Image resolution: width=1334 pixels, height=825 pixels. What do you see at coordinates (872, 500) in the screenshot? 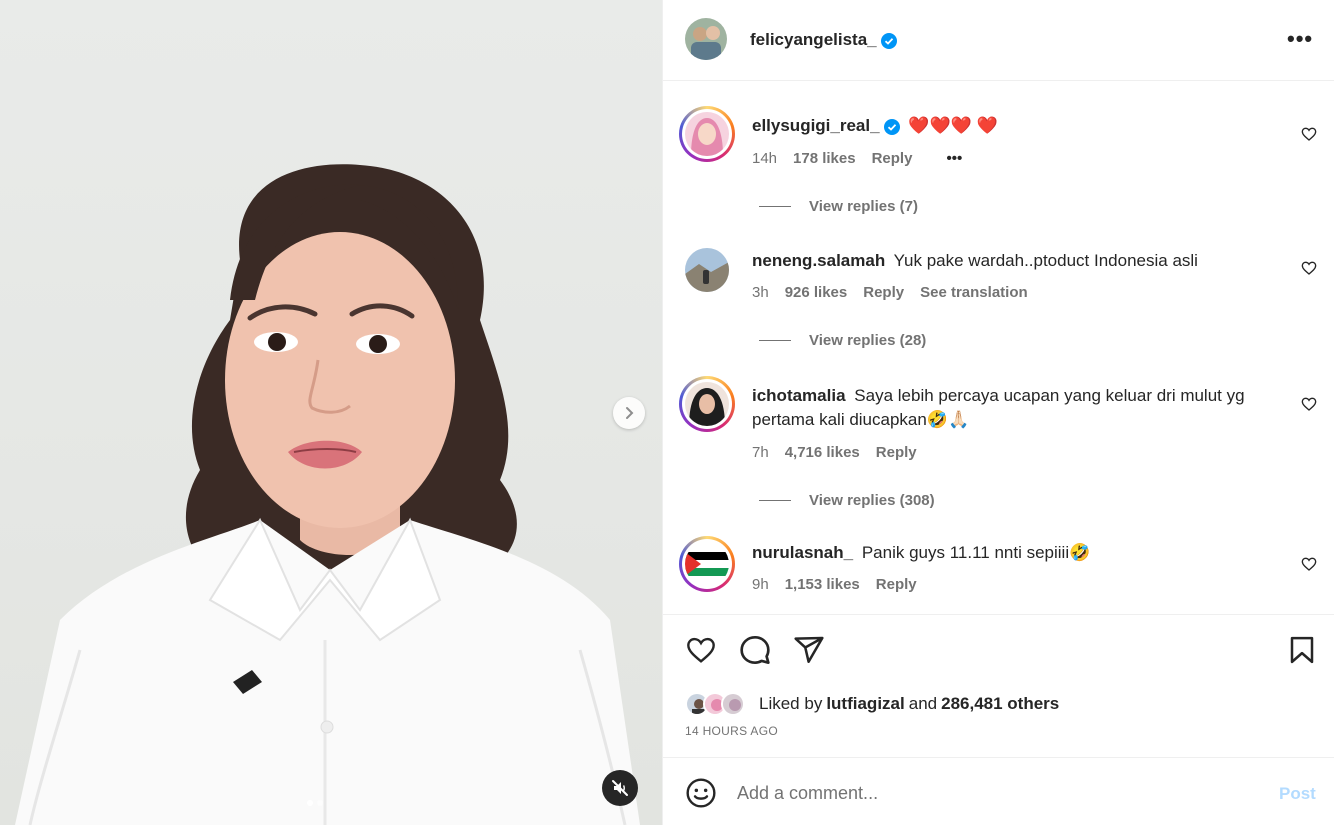
I see `view-replies-label: View replies (308)` at bounding box center [872, 500].